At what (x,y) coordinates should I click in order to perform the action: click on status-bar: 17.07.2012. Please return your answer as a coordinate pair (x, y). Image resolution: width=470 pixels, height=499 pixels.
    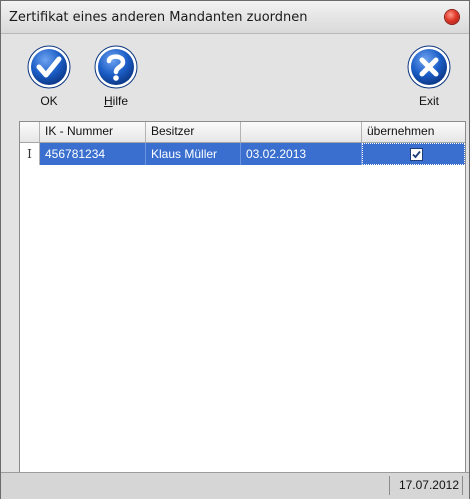
    Looking at the image, I should click on (235, 485).